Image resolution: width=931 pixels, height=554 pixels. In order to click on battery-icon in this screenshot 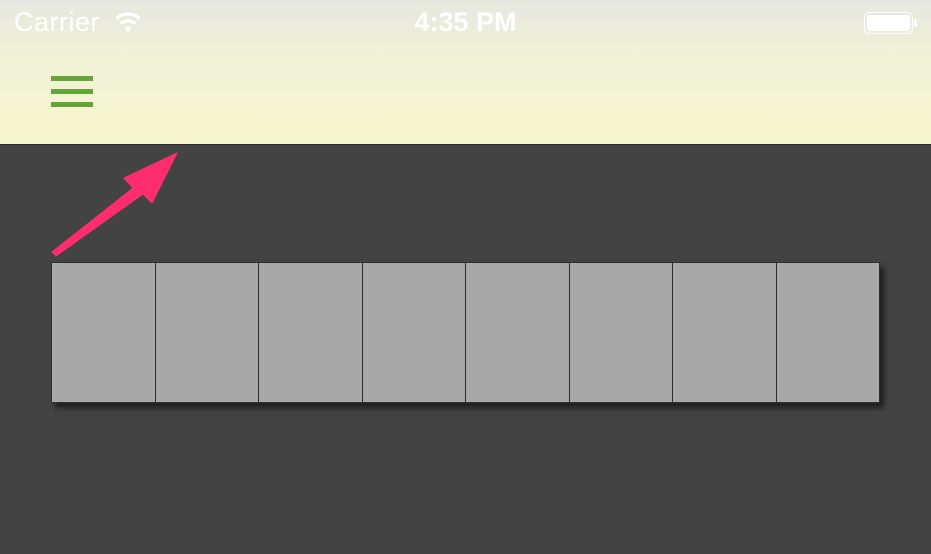, I will do `click(888, 23)`.